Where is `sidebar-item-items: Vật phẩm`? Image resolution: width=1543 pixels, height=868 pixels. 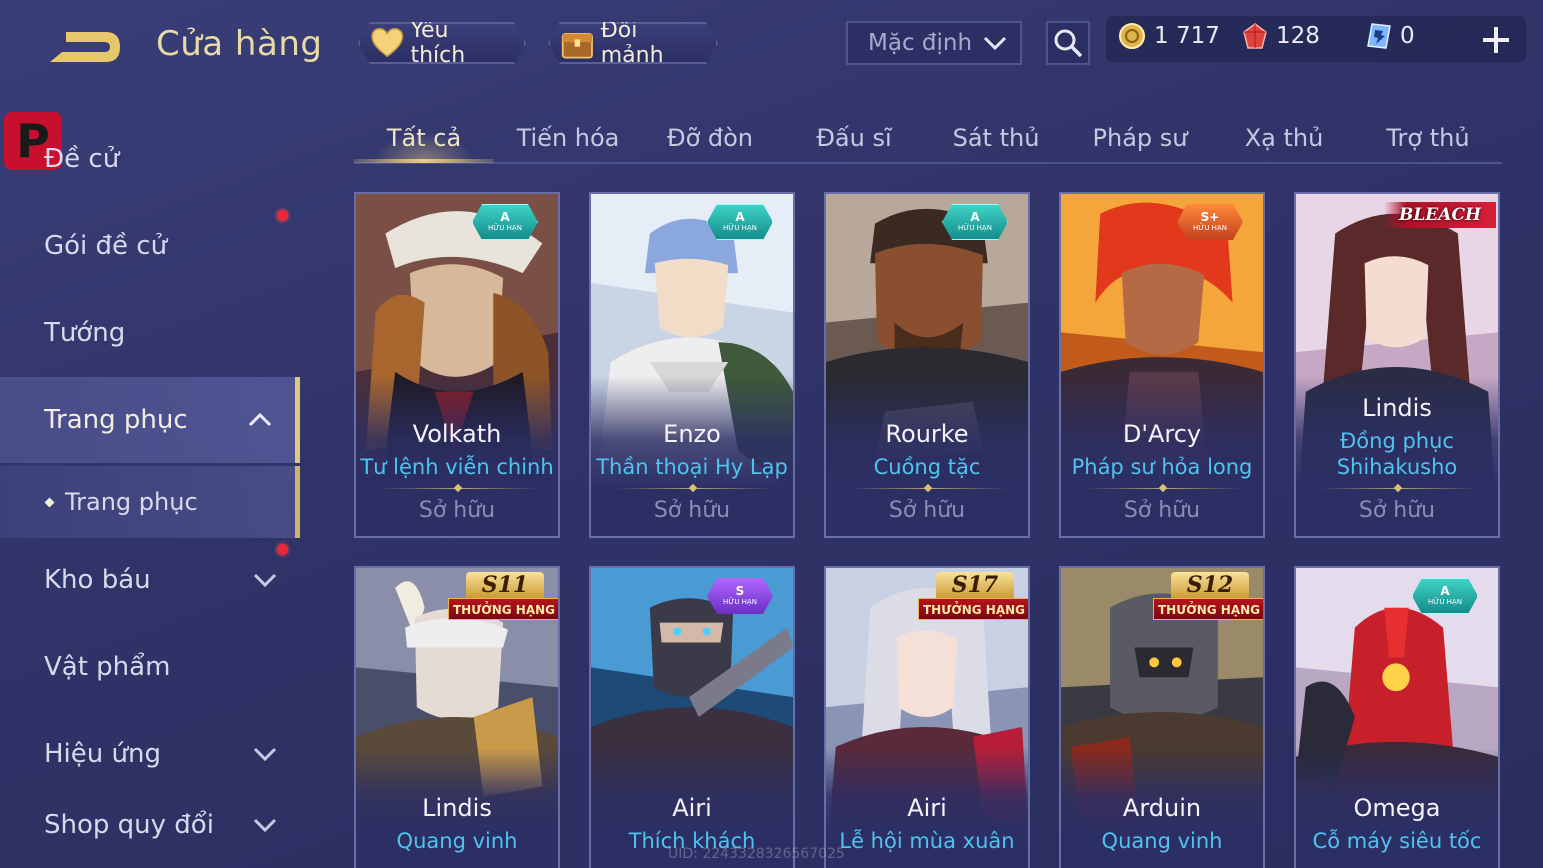 sidebar-item-items: Vật phẩm is located at coordinates (150, 667).